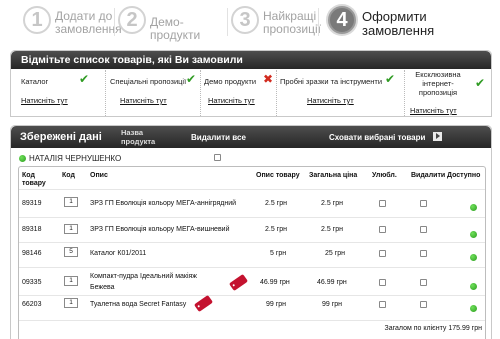 This screenshot has height=339, width=500. What do you see at coordinates (32, 253) in the screenshot?
I see `cell-code-item: 98146` at bounding box center [32, 253].